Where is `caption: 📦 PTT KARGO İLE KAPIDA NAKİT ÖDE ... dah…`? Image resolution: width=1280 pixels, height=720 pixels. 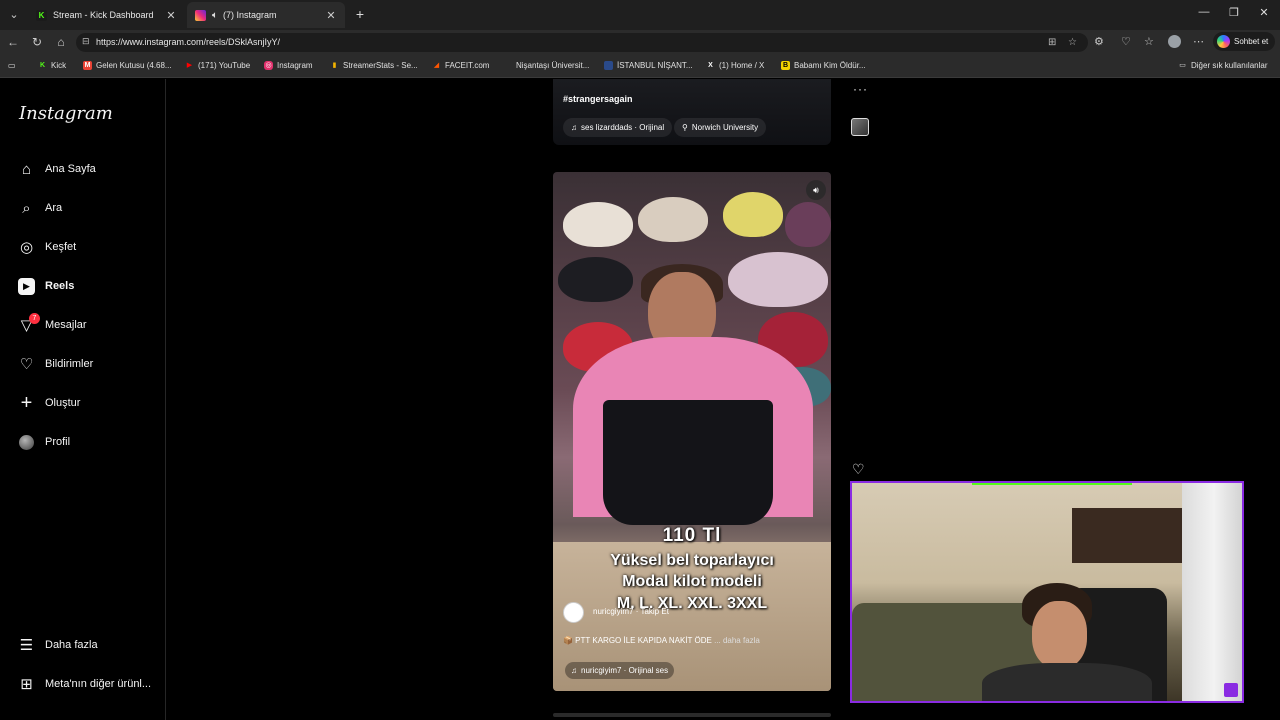 caption: 📦 PTT KARGO İLE KAPIDA NAKİT ÖDE ... dah… is located at coordinates (661, 640).